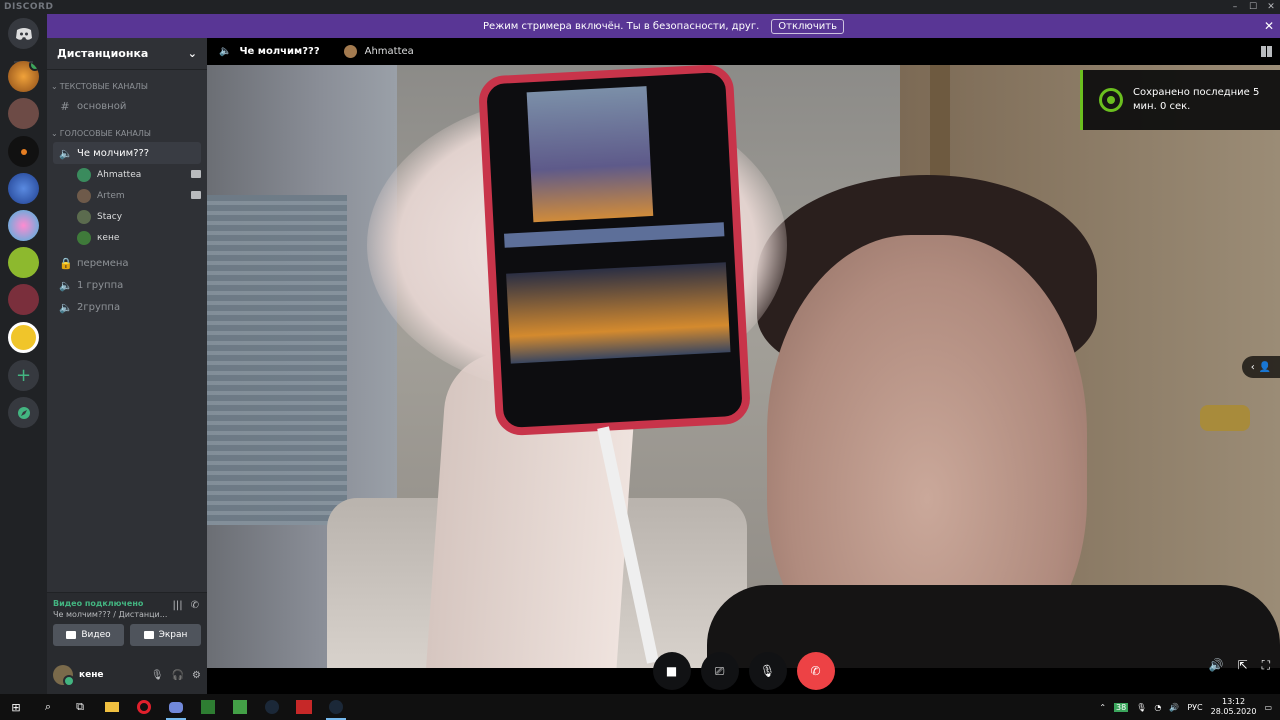 The height and width of the screenshot is (720, 1280). I want to click on voice-channel-title: Че молчим???, so click(279, 51).